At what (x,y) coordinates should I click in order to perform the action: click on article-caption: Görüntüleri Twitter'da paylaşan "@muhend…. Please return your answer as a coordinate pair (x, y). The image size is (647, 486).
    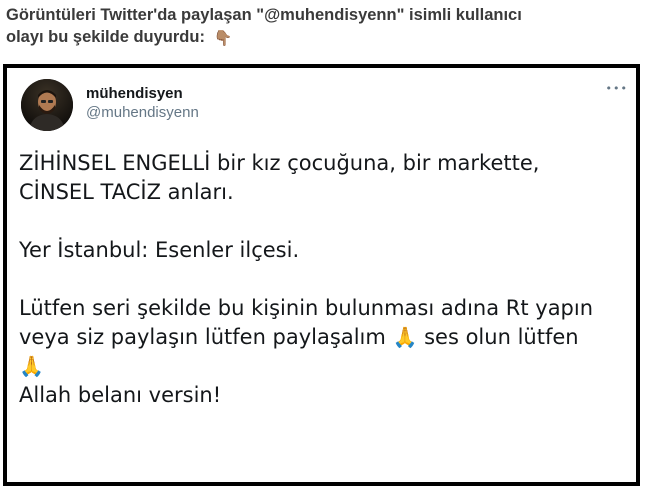
    Looking at the image, I should click on (322, 27).